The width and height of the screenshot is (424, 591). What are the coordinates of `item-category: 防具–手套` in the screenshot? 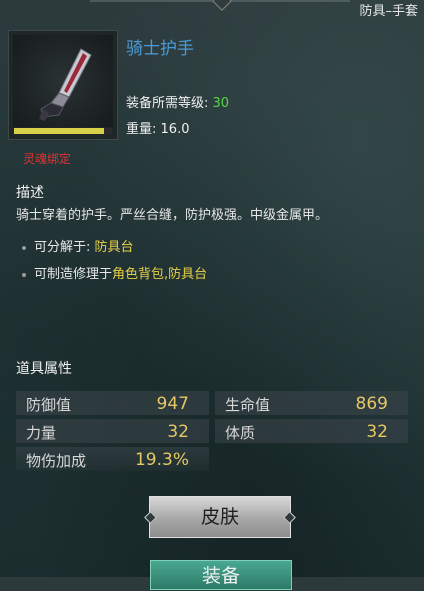 It's located at (388, 11).